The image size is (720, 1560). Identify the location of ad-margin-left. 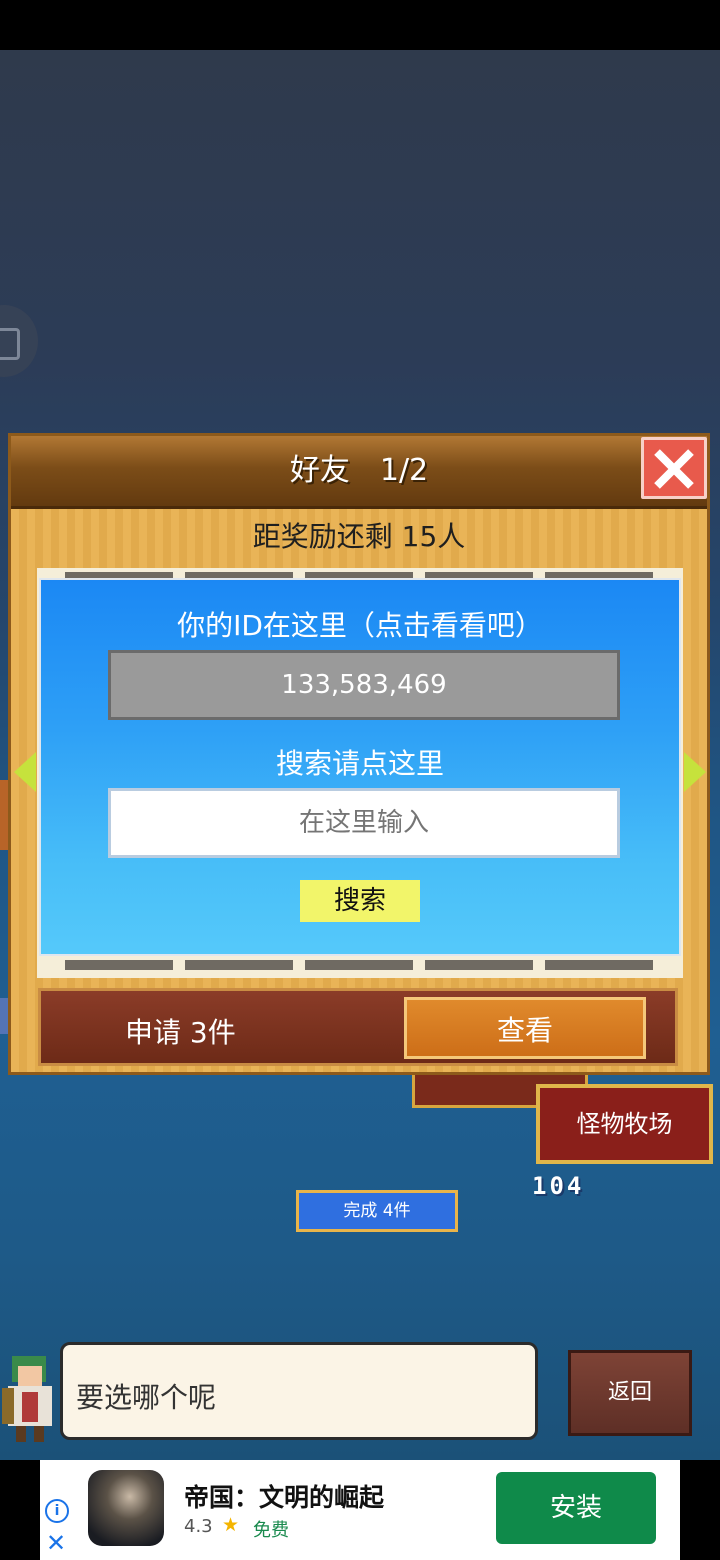
(20, 1510).